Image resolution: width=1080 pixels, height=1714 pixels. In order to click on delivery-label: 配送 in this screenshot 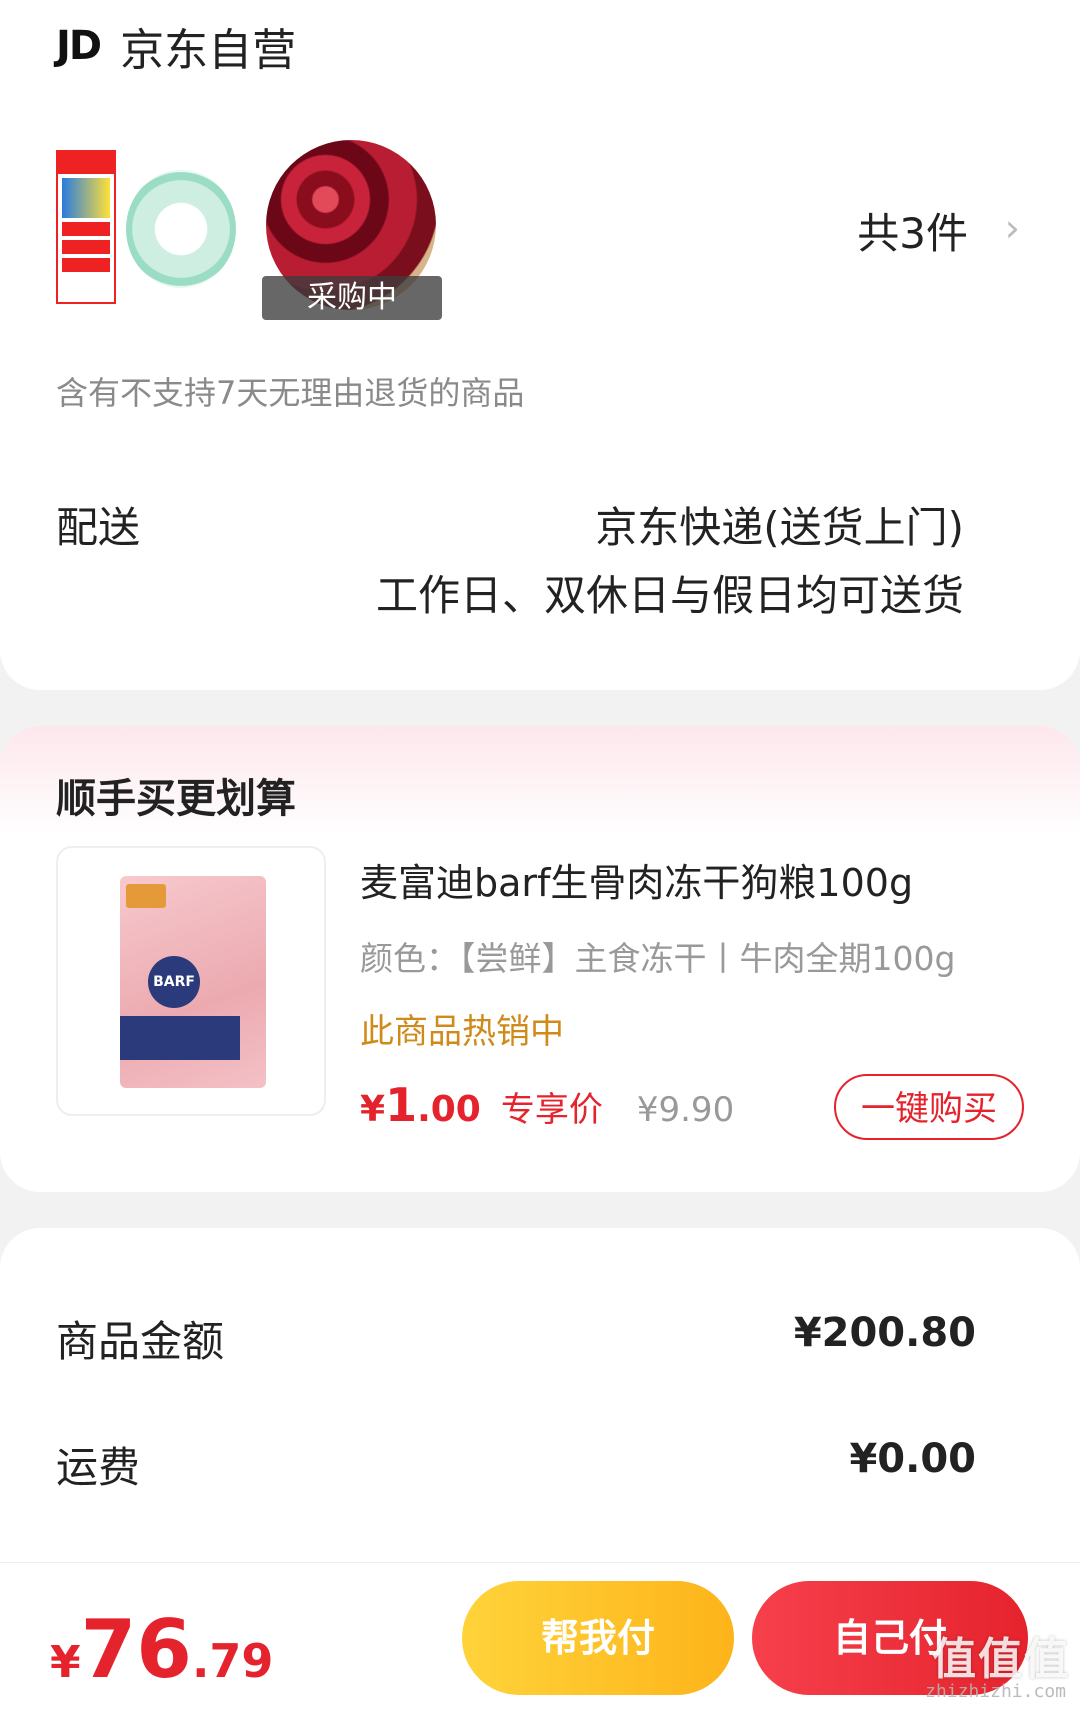, I will do `click(98, 527)`.